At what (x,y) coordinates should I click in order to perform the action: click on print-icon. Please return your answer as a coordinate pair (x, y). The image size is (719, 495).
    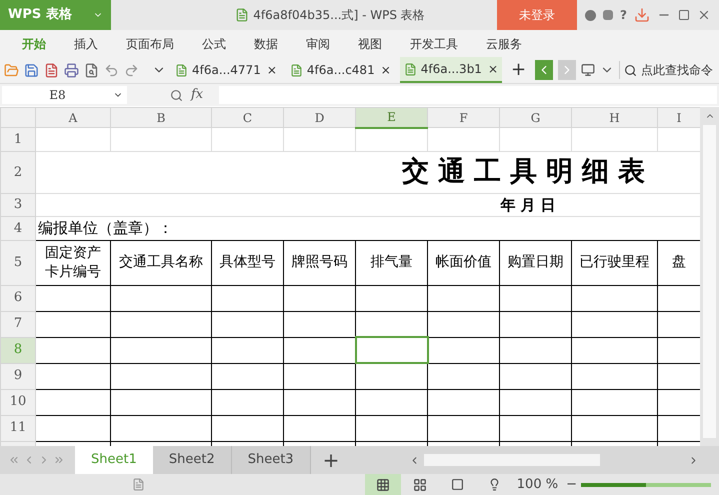
    Looking at the image, I should click on (71, 70).